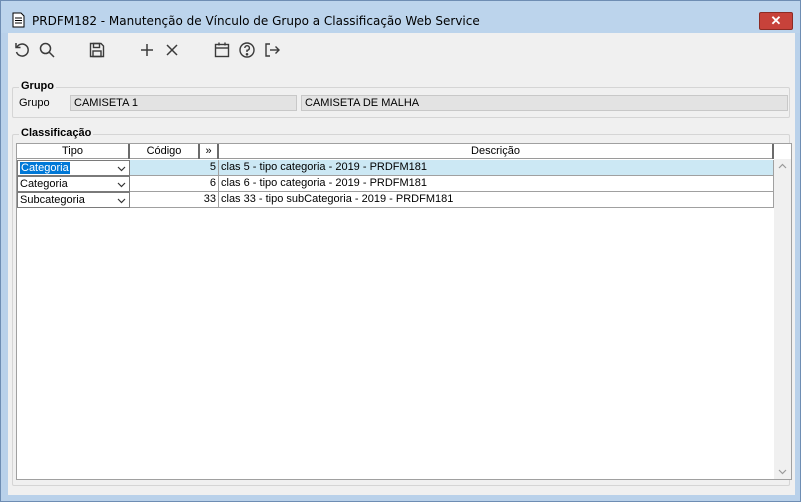 This screenshot has width=801, height=502. I want to click on calendar-icon, so click(222, 50).